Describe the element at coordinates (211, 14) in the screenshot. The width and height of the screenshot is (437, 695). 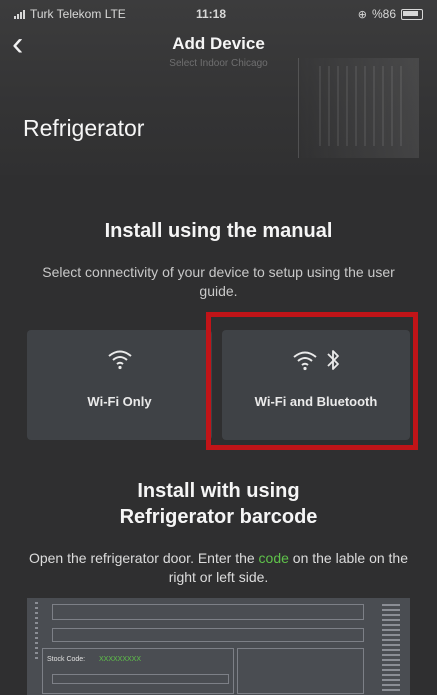
I see `status-time: 11:18` at that location.